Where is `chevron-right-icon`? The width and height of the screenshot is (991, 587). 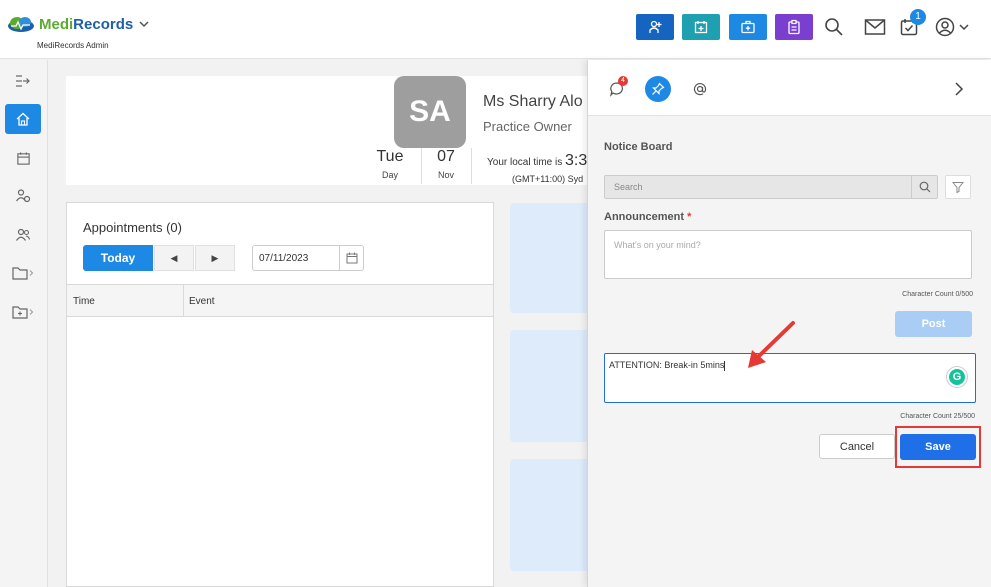
chevron-right-icon is located at coordinates (959, 89).